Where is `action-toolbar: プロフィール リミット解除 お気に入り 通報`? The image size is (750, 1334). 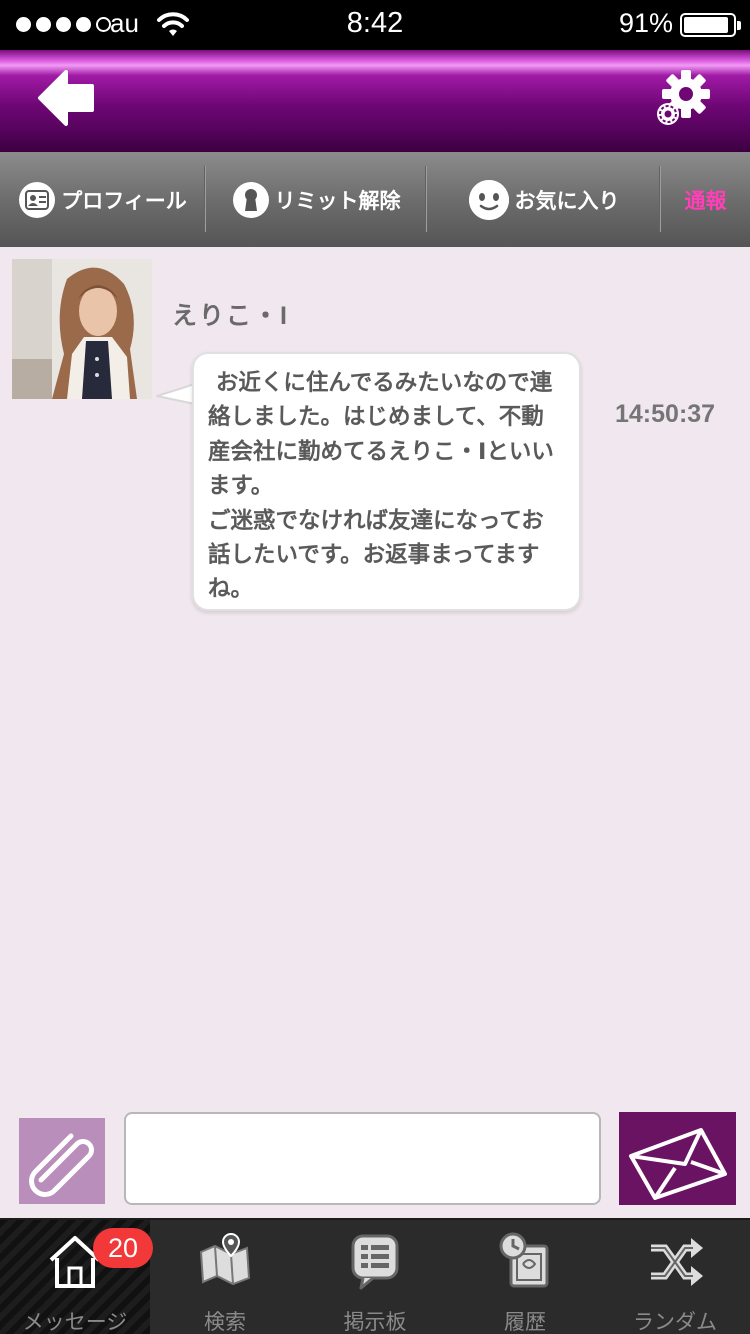
action-toolbar: プロフィール リミット解除 お気に入り 通報 is located at coordinates (375, 199).